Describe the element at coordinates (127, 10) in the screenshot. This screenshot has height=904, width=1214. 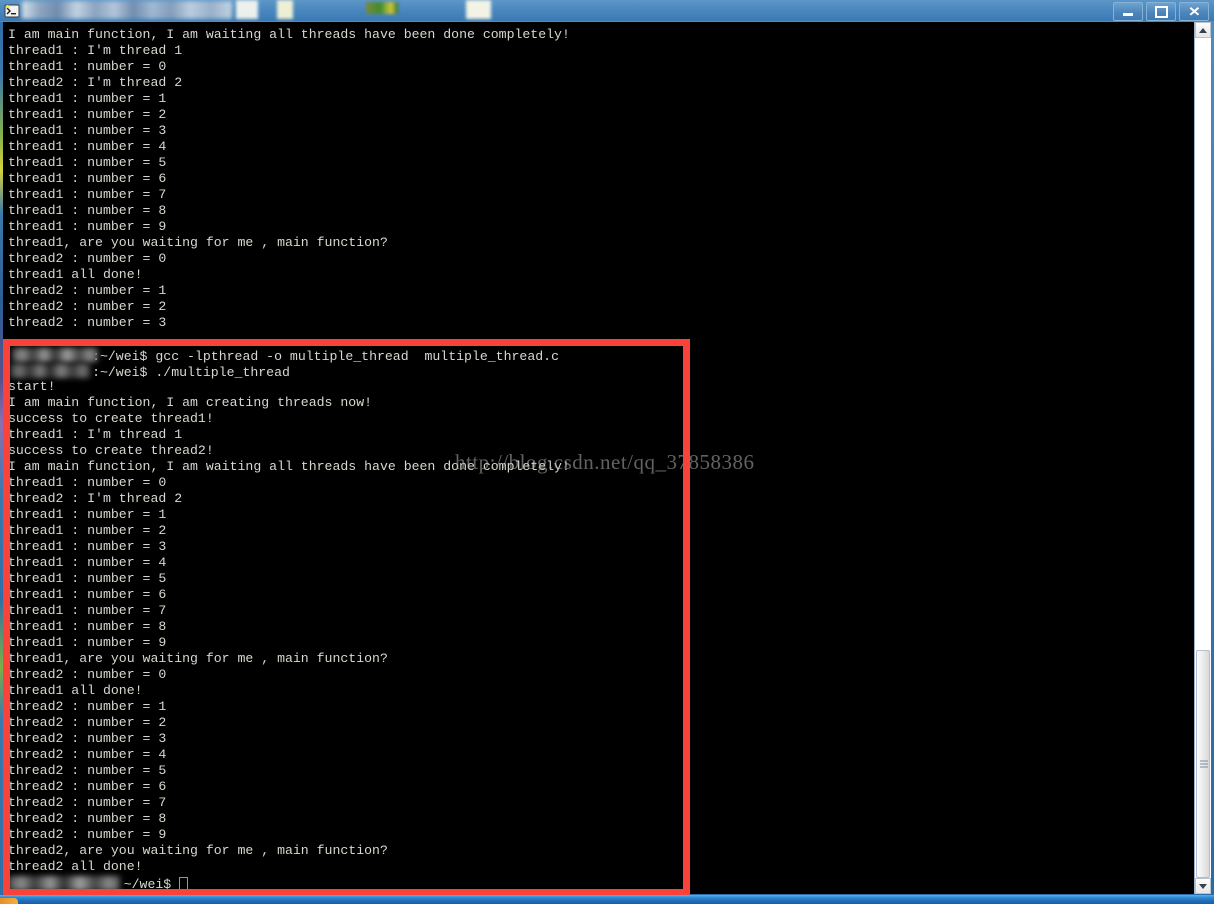
I see `window-title-redacted` at that location.